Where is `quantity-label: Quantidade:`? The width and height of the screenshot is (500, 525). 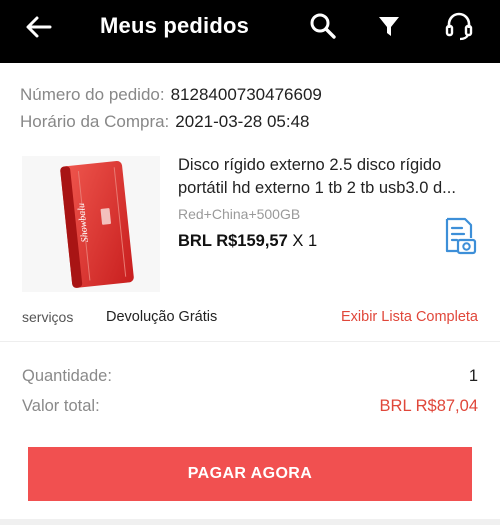 quantity-label: Quantidade: is located at coordinates (67, 376).